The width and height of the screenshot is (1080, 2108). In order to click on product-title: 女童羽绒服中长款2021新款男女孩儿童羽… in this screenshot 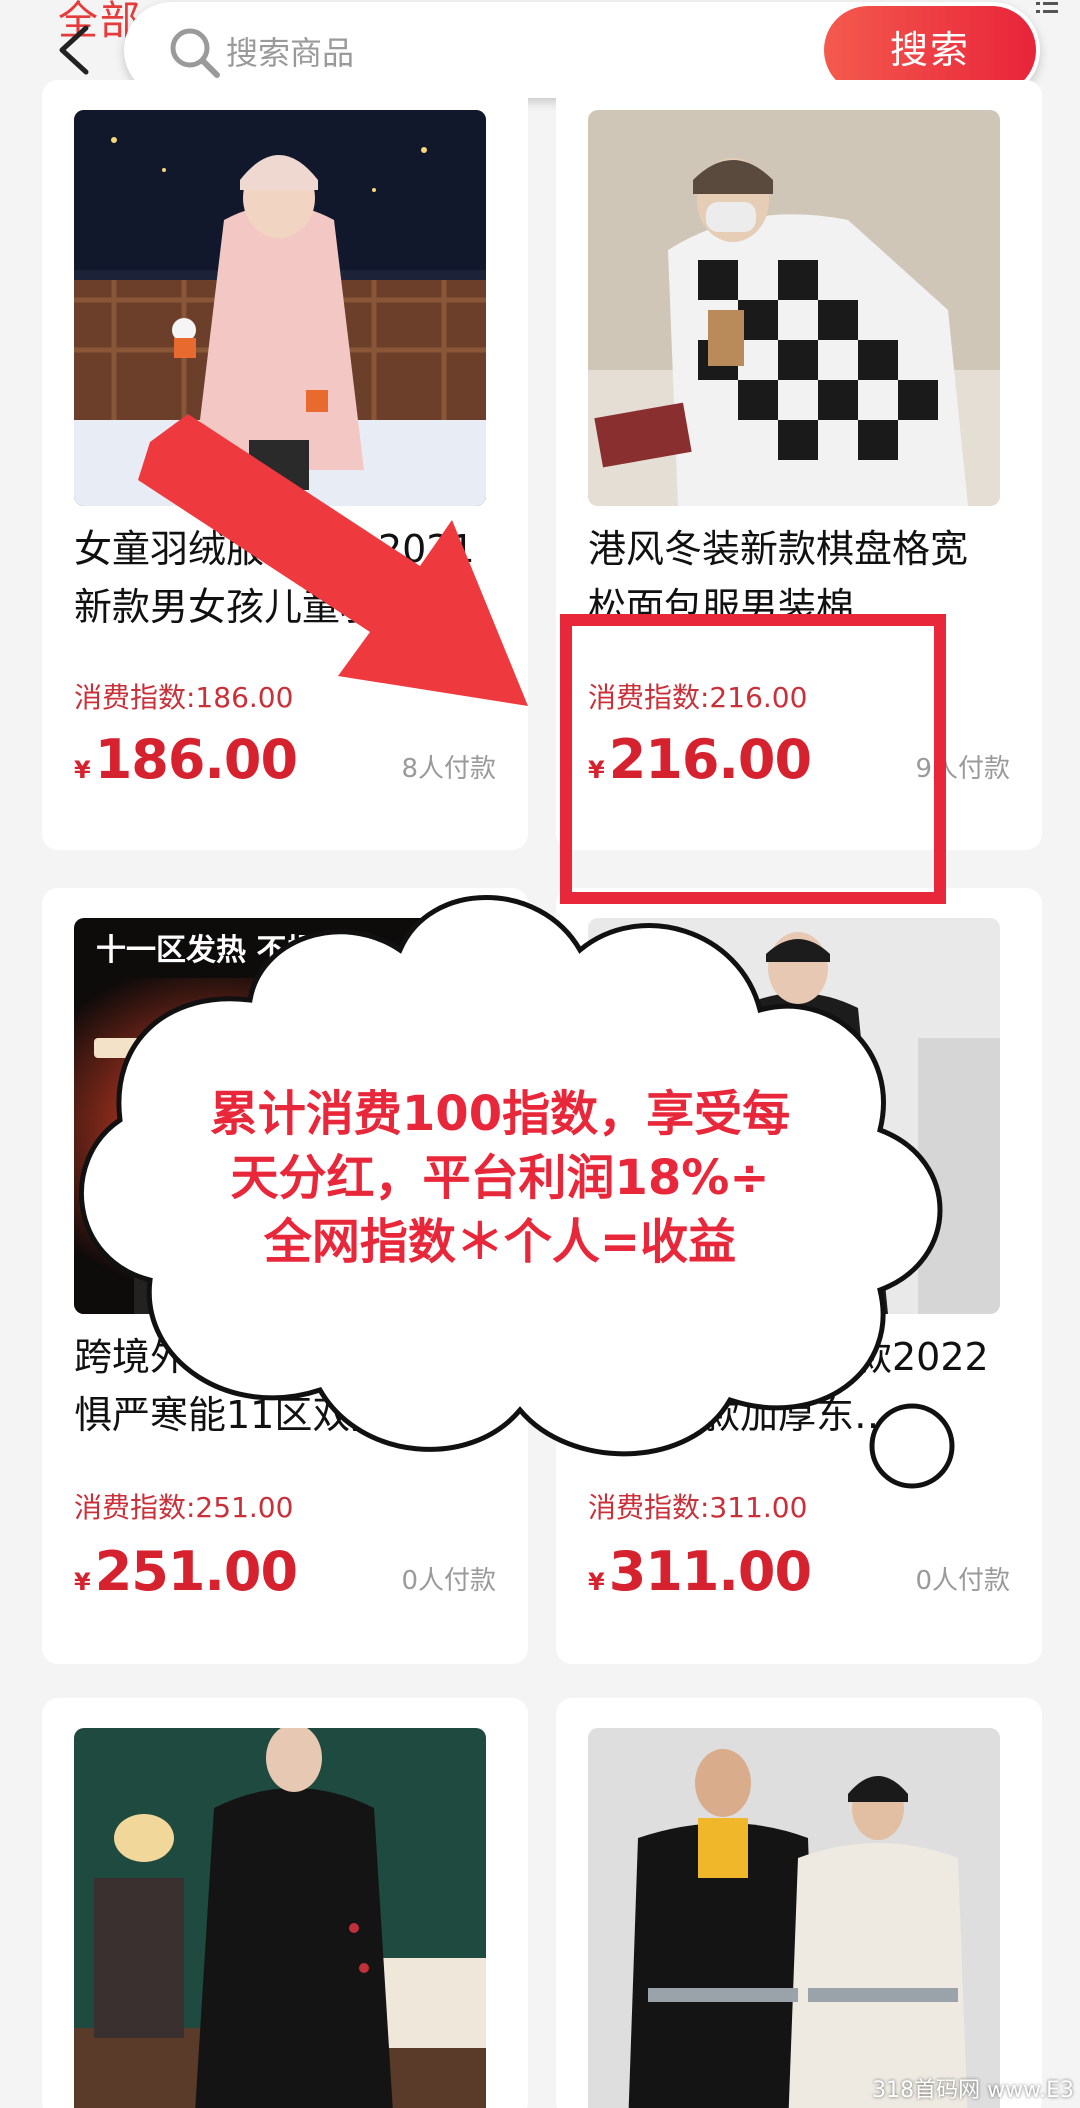, I will do `click(280, 578)`.